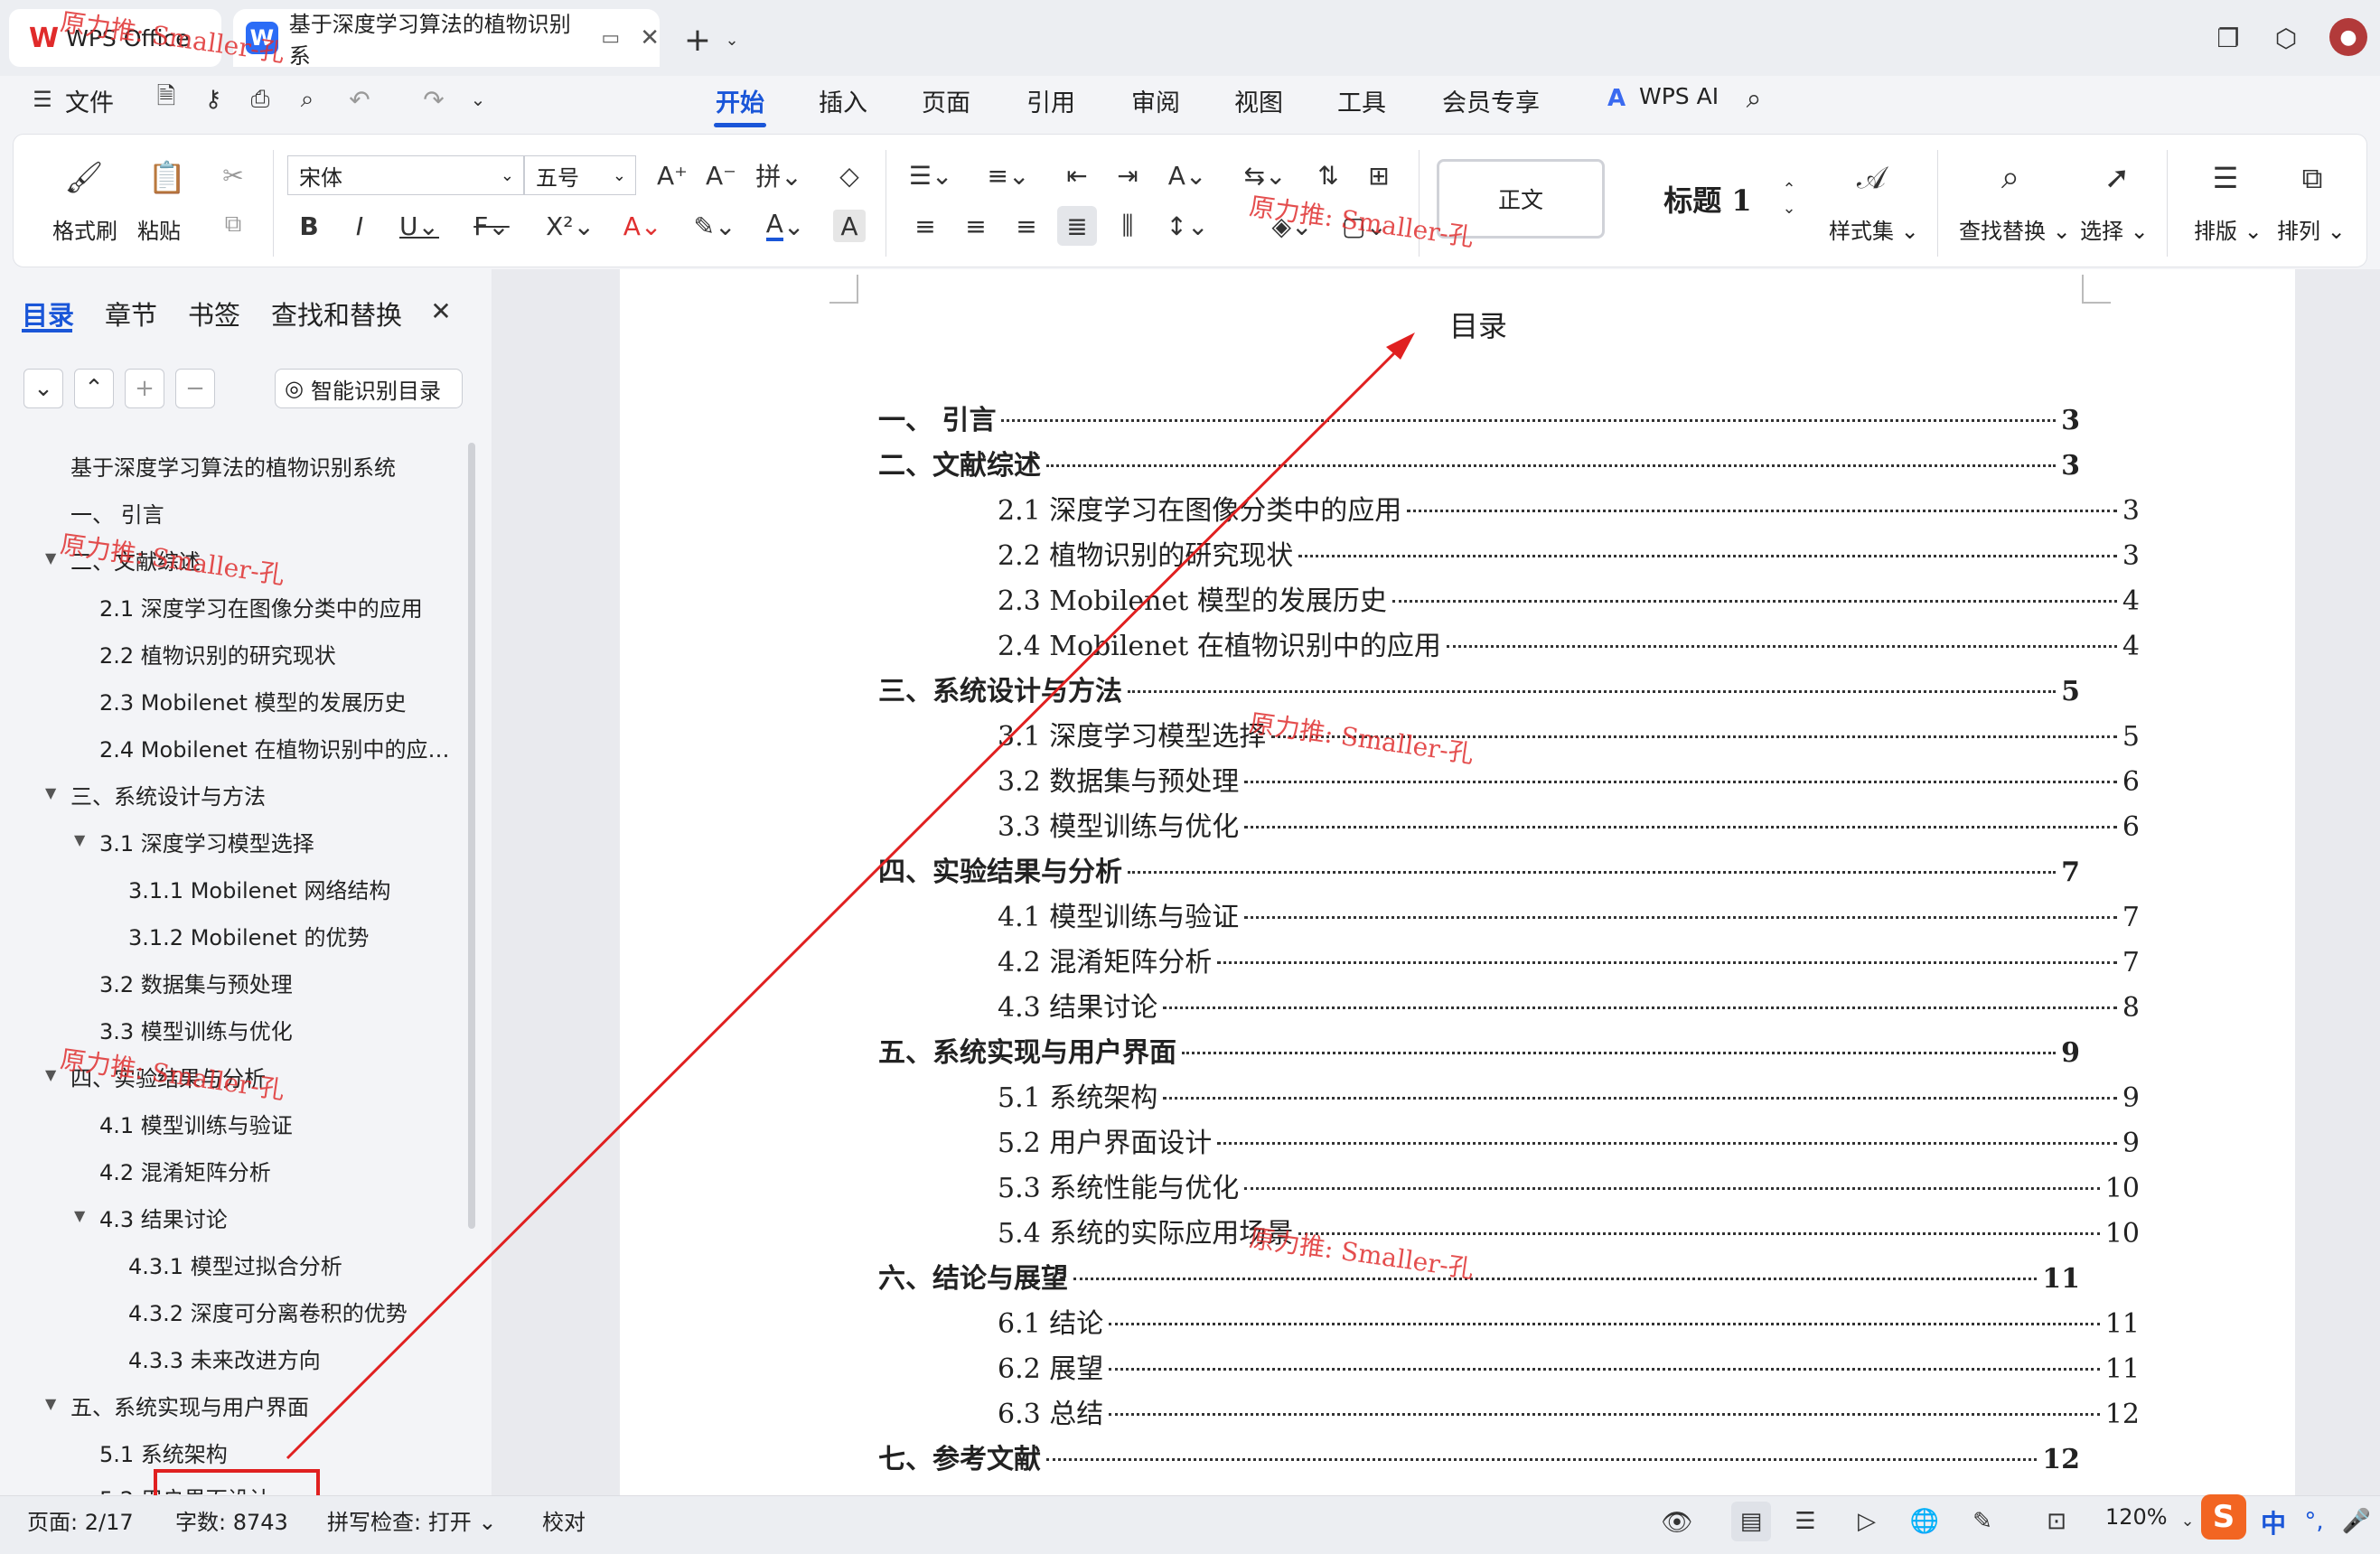 This screenshot has width=2380, height=1554. Describe the element at coordinates (2136, 1517) in the screenshot. I see `zoom-level: 120%` at that location.